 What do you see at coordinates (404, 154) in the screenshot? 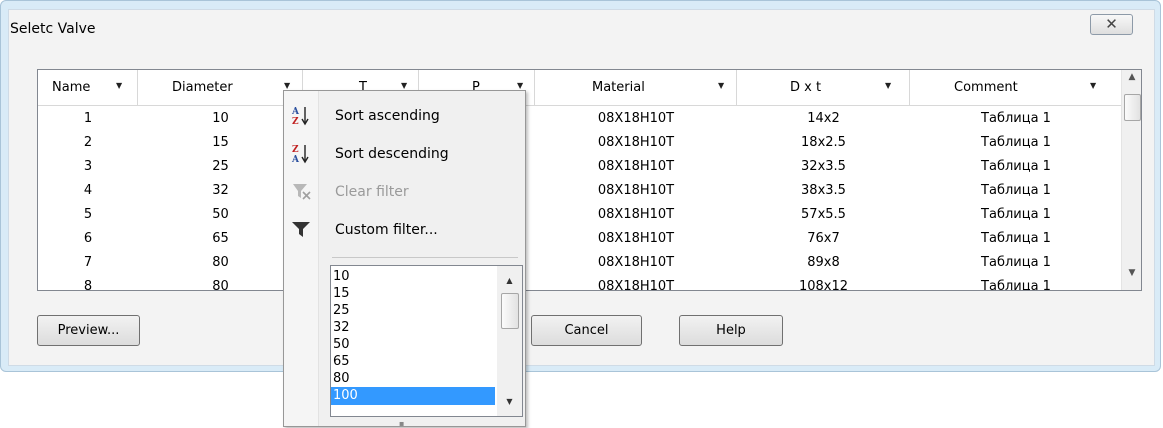
I see `menu-item-sort-descending: Z A Sort descending` at bounding box center [404, 154].